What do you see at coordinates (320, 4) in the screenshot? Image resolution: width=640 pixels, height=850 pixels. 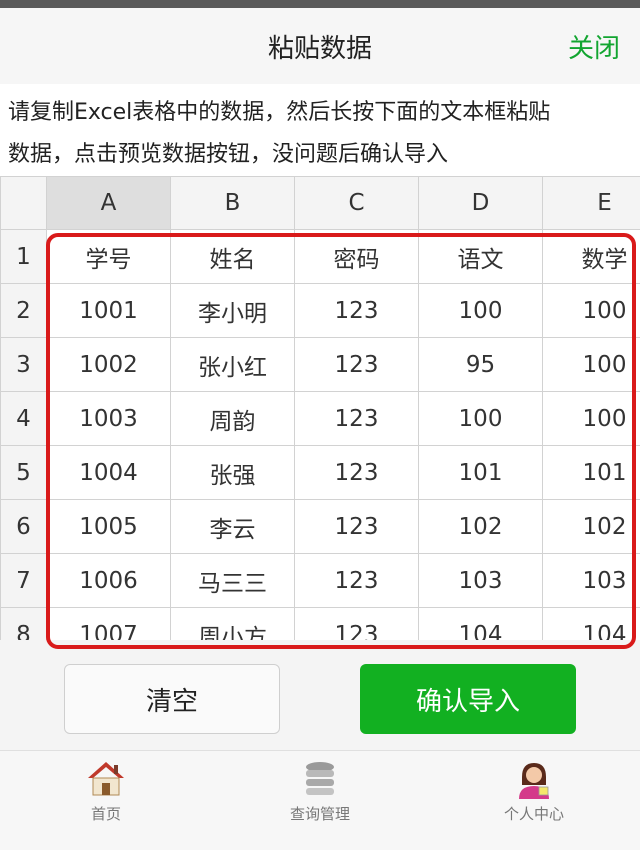 I see `status-bar-strip` at bounding box center [320, 4].